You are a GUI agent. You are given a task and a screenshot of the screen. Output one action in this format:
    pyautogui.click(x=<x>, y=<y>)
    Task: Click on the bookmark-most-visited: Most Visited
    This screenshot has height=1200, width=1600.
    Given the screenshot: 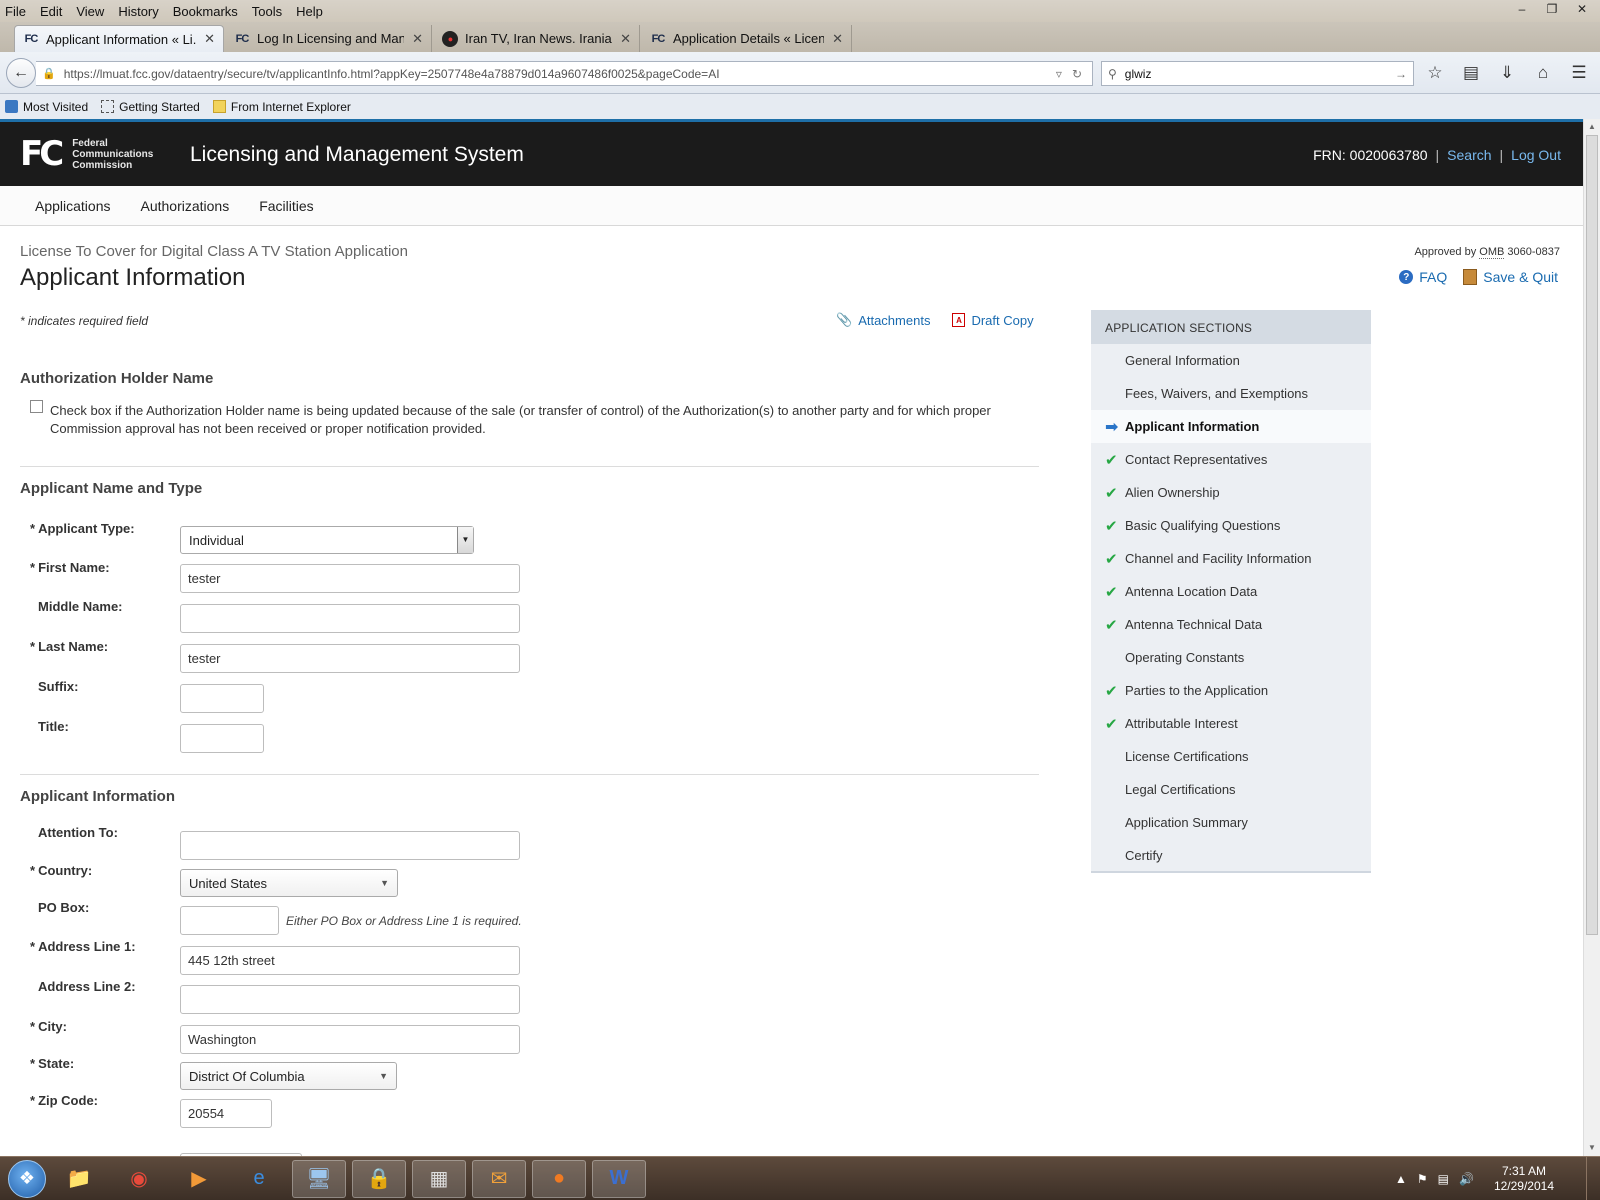 What is the action you would take?
    pyautogui.click(x=44, y=107)
    